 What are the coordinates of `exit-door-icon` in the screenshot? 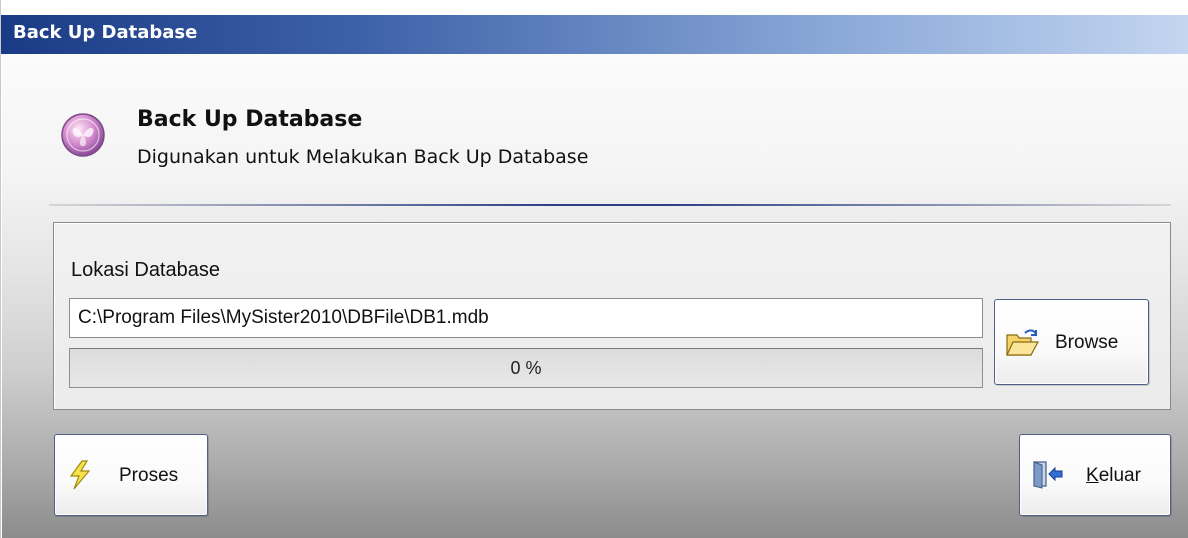 It's located at (1048, 475).